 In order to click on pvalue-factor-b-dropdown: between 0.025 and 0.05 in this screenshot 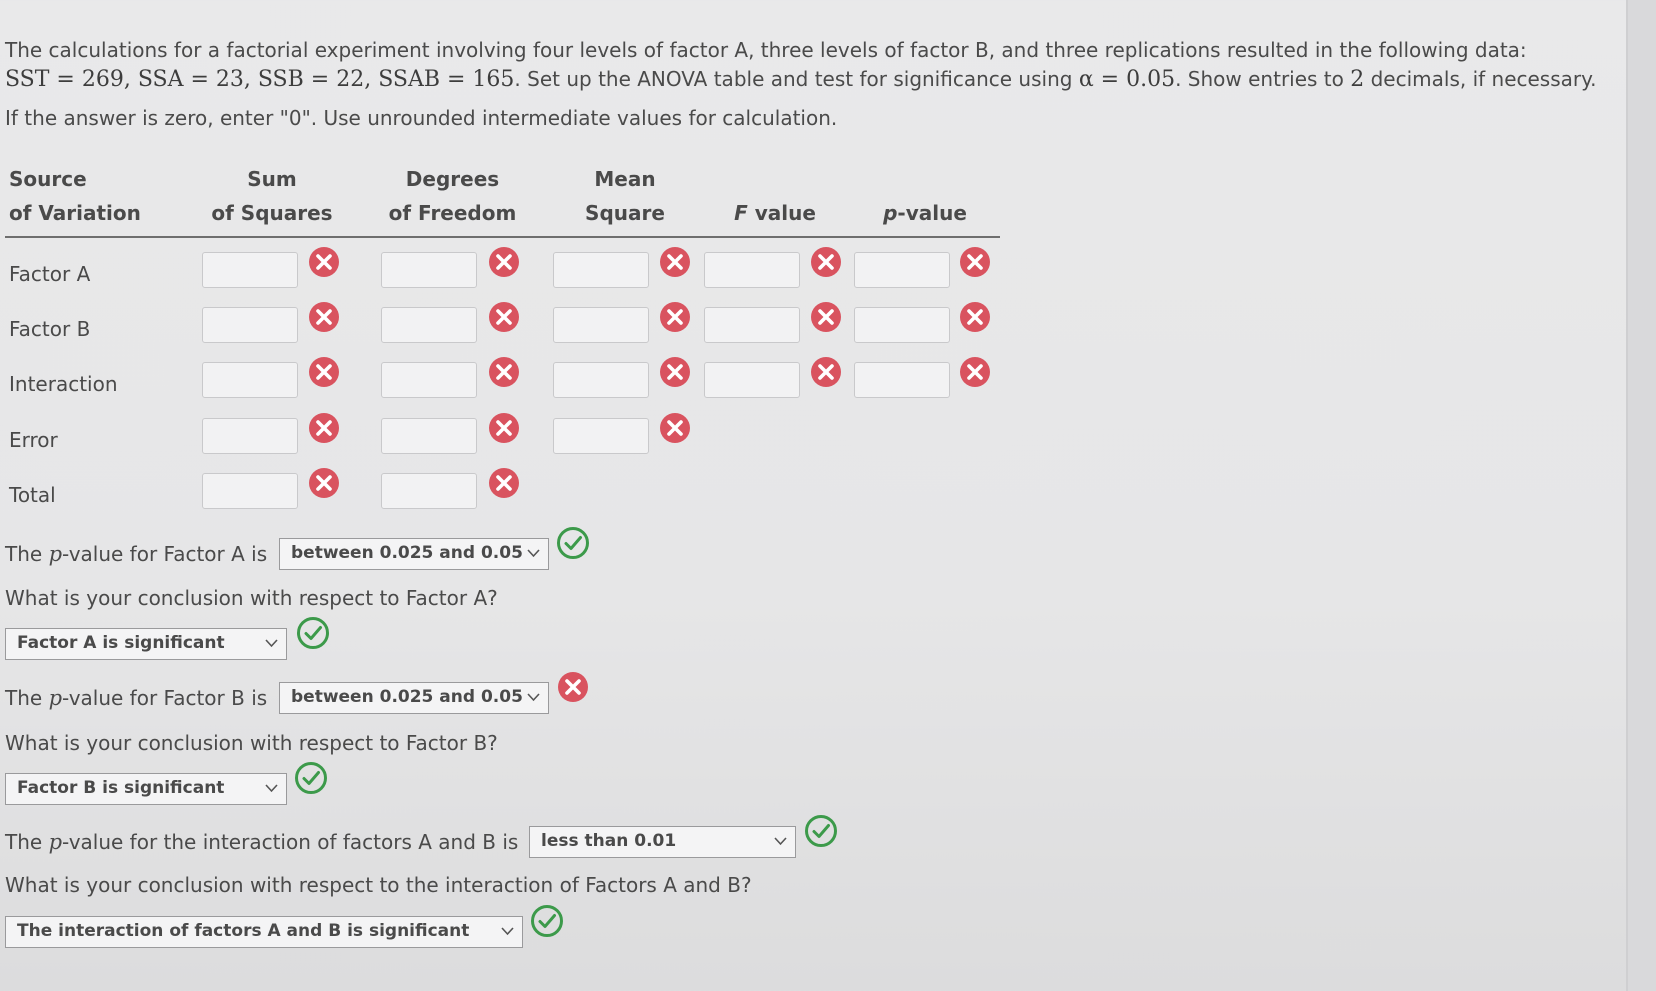, I will do `click(414, 698)`.